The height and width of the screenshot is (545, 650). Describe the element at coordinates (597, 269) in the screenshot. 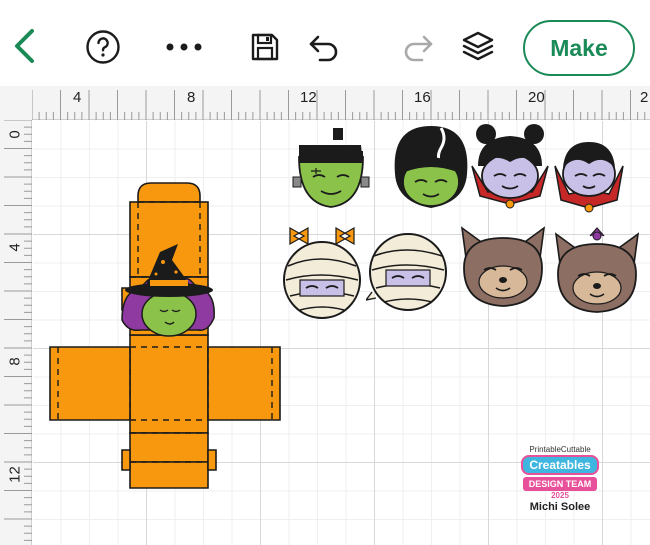

I see `werewolf-girl-face` at that location.